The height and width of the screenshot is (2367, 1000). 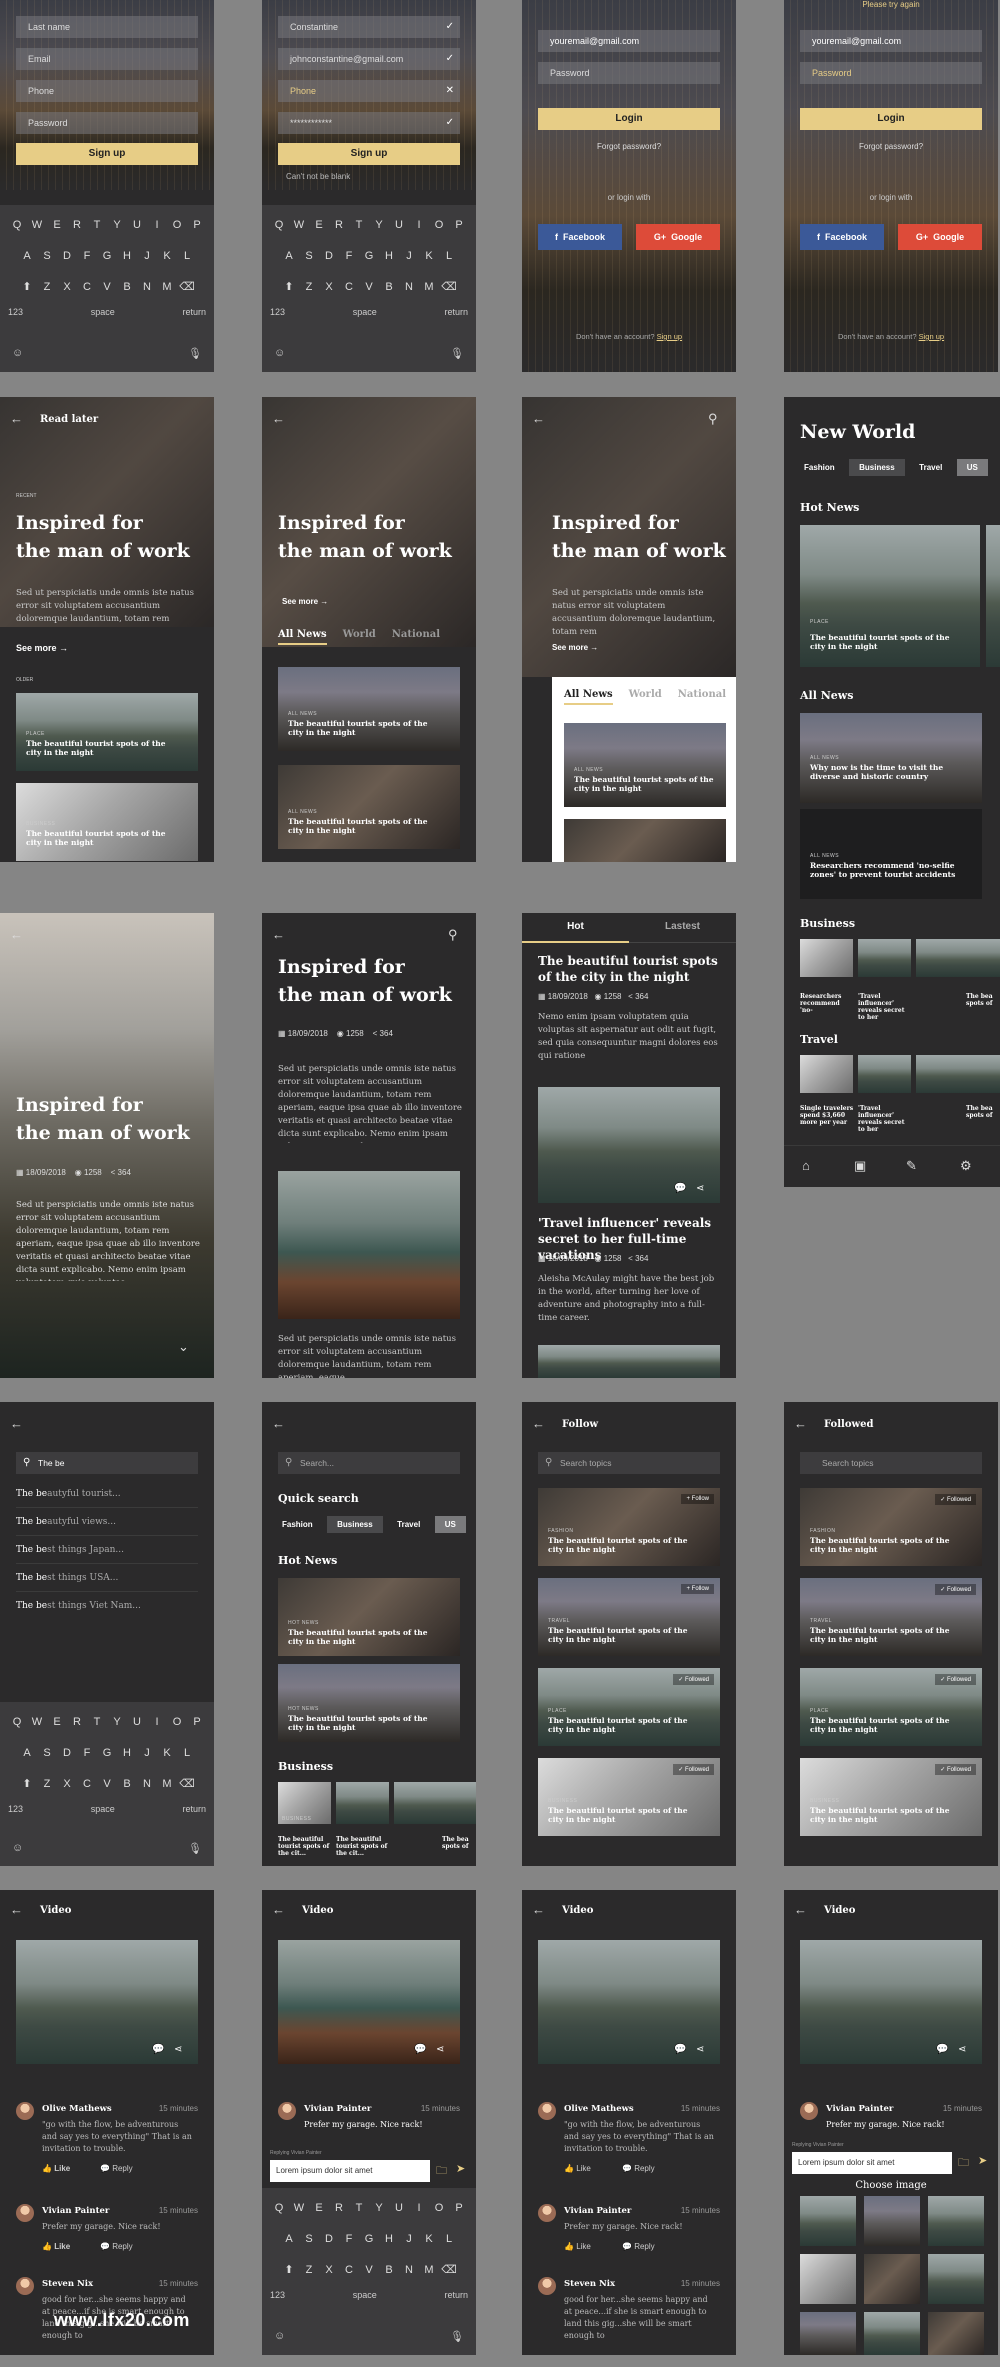 I want to click on tab-latest: Lastest, so click(x=682, y=928).